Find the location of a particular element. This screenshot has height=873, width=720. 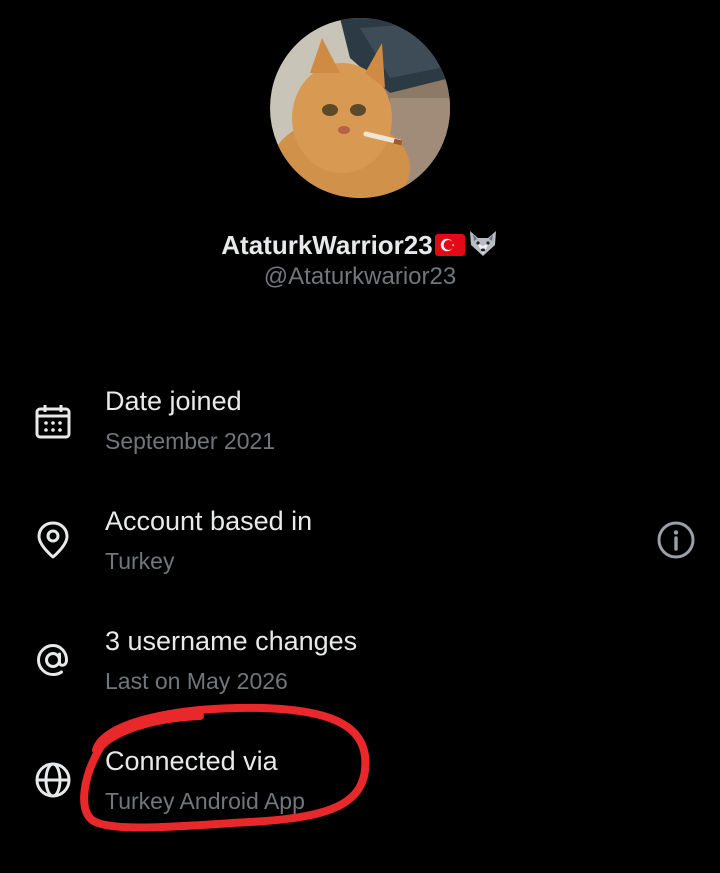

info-row-title: 3 username changes is located at coordinates (231, 641).